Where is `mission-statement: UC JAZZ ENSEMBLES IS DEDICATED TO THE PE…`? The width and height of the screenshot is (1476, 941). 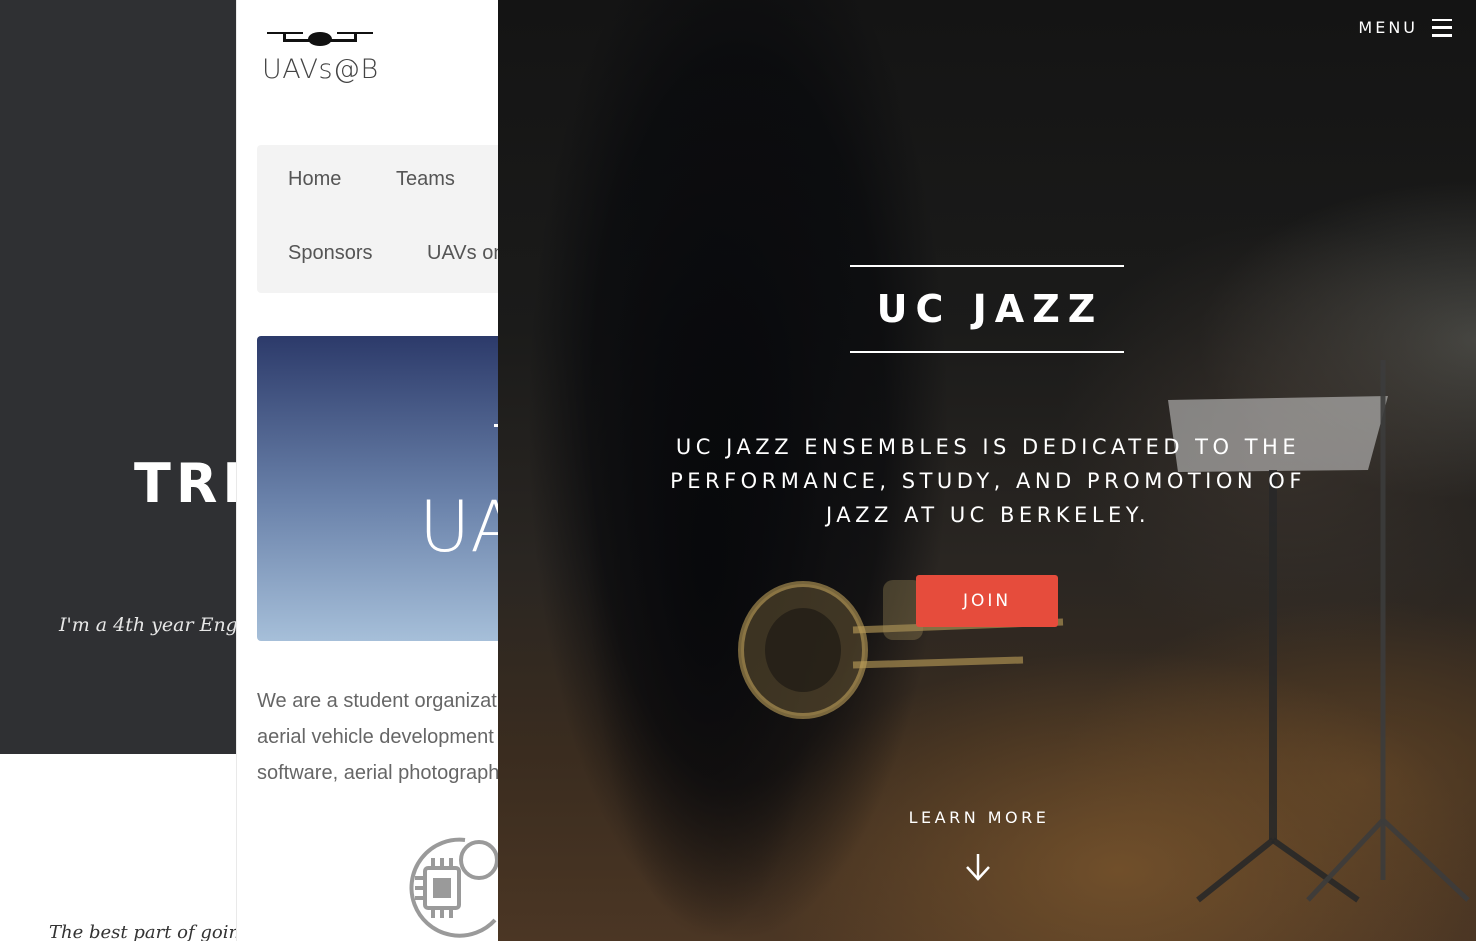
mission-statement: UC JAZZ ENSEMBLES IS DEDICATED TO THE PE… is located at coordinates (988, 481).